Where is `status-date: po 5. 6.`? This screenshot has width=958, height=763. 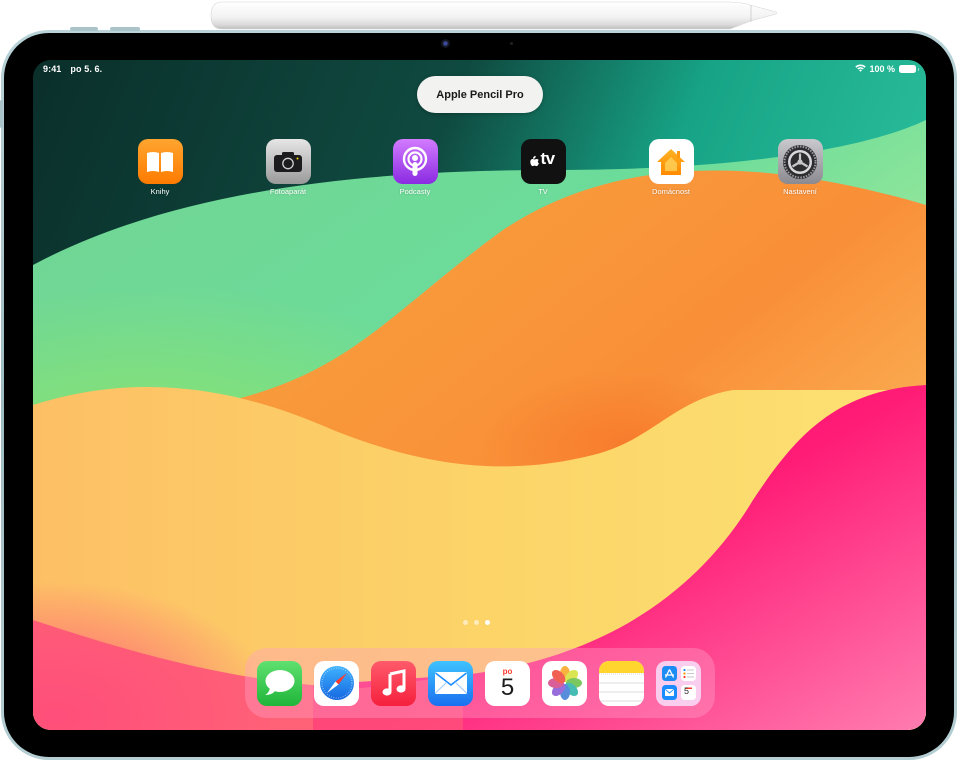
status-date: po 5. 6. is located at coordinates (86, 69).